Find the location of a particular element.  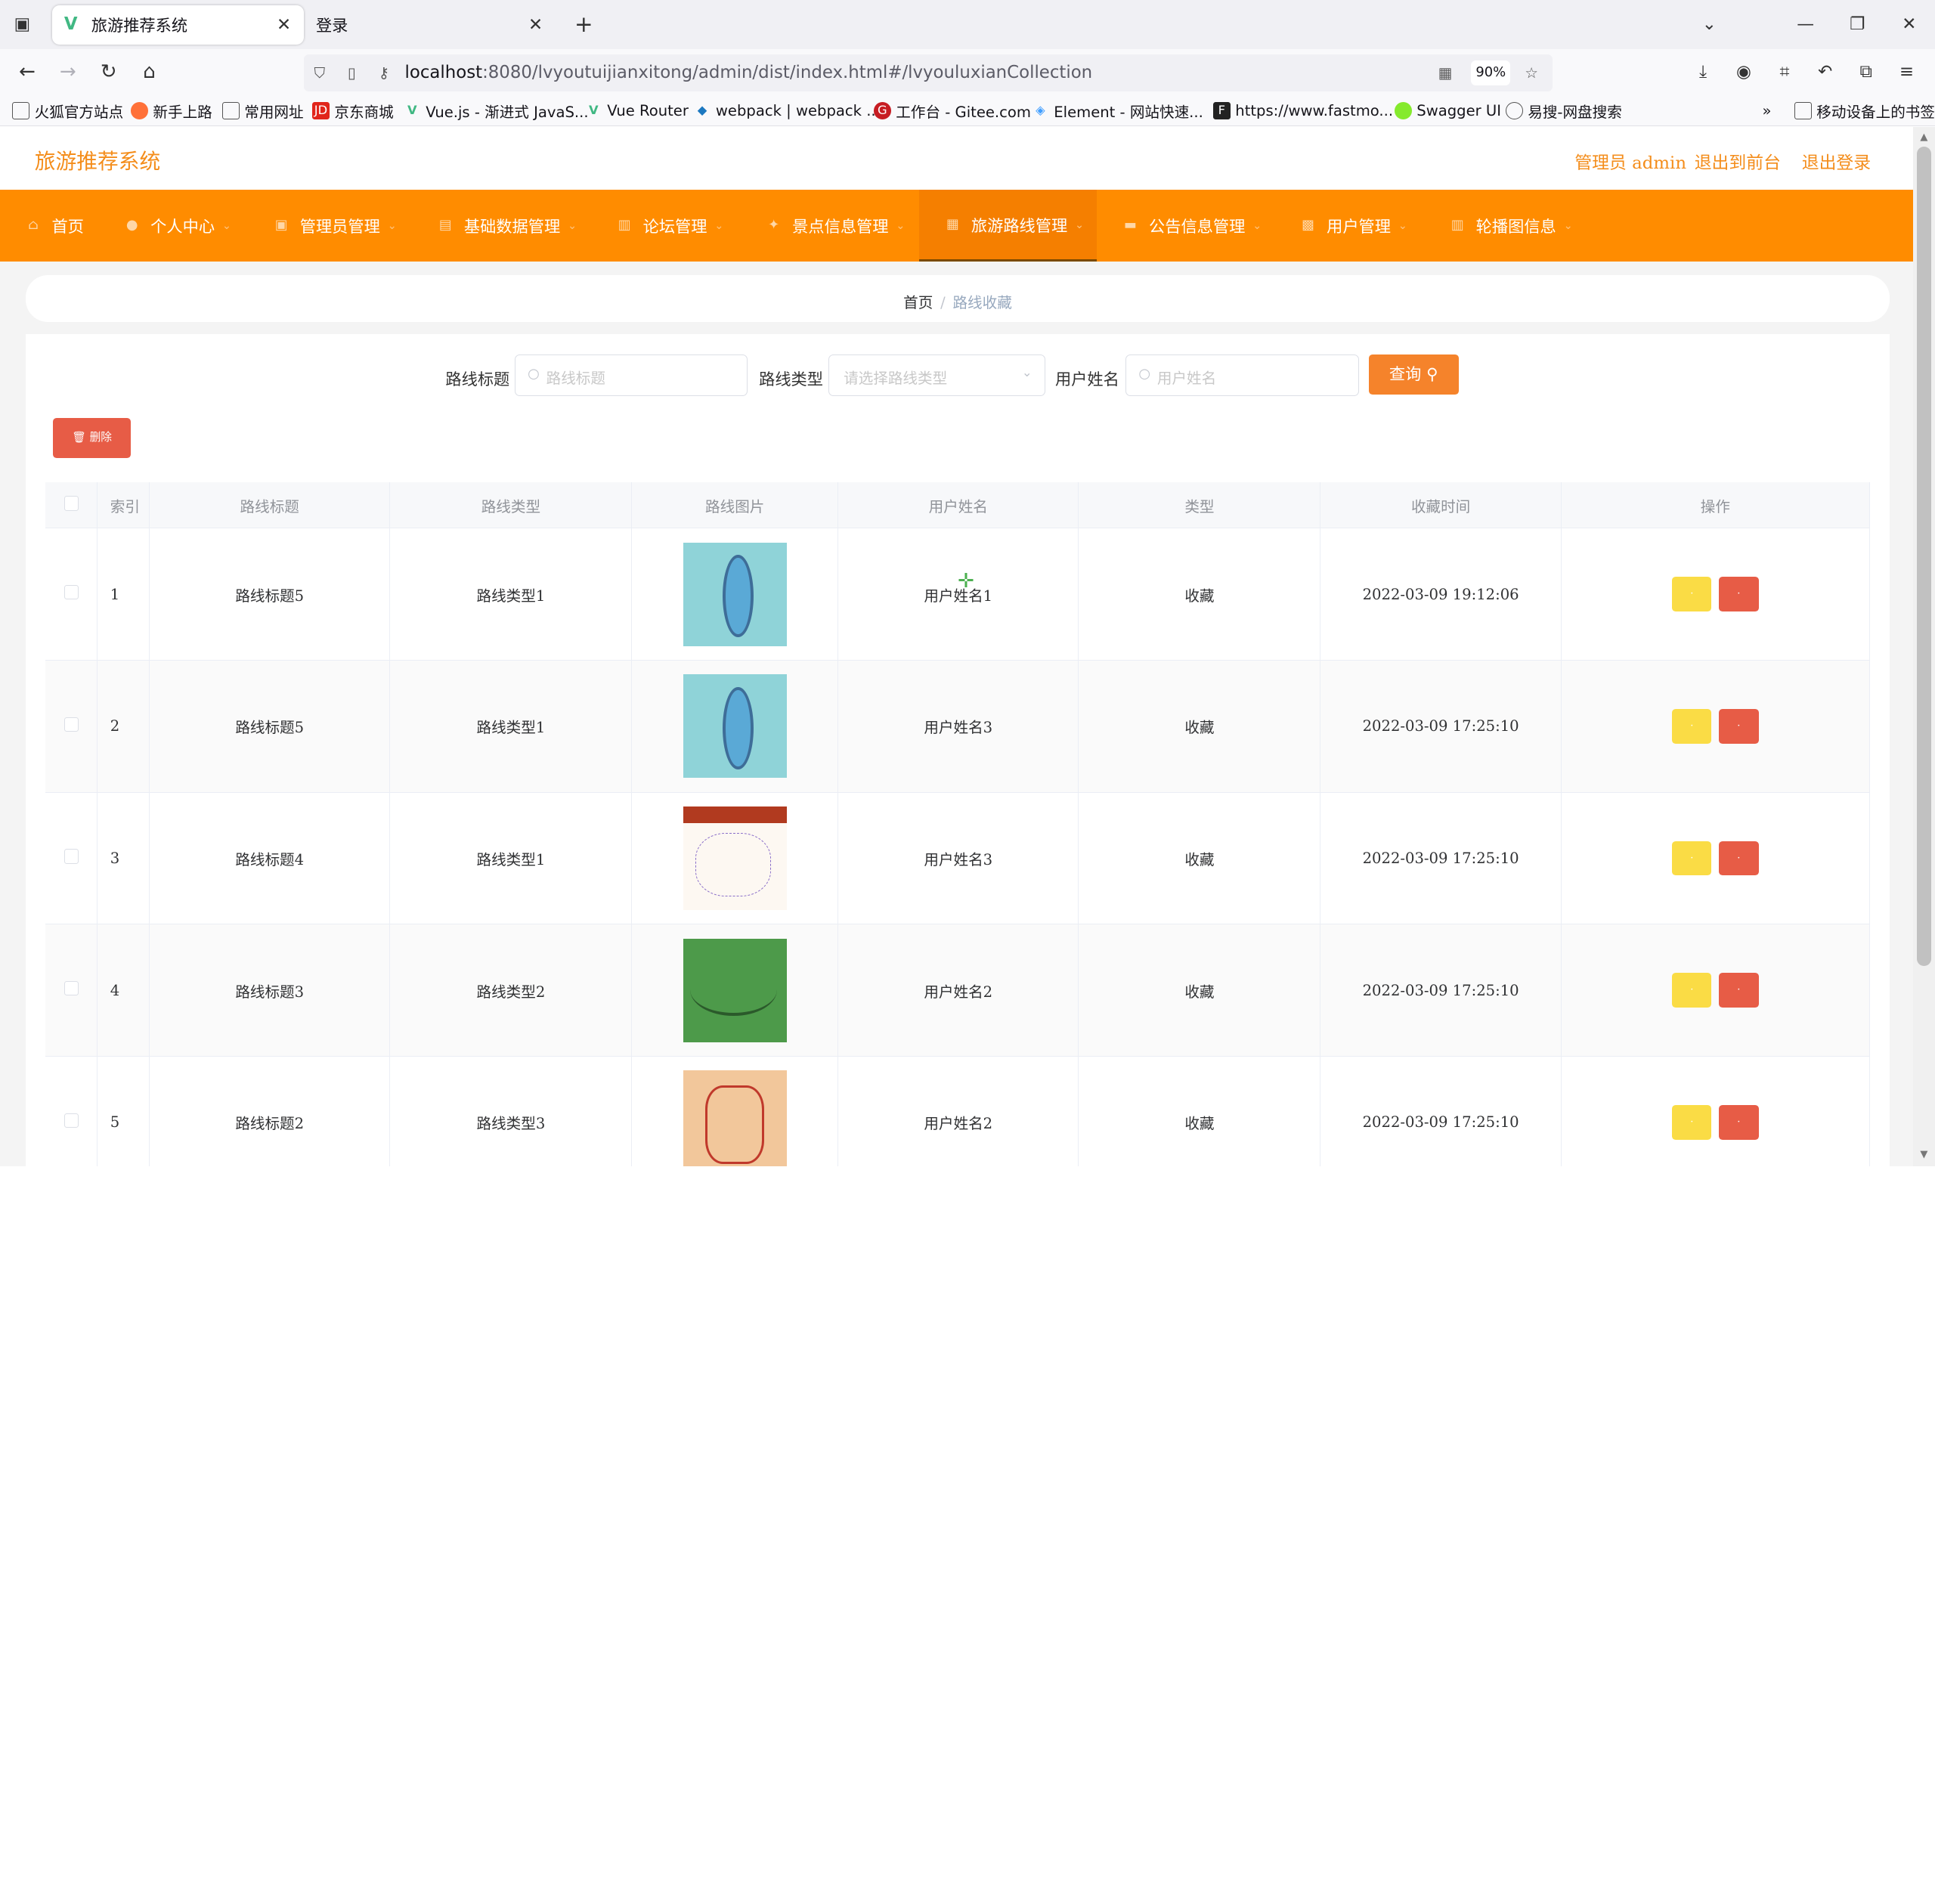

reload-icon: ↻ is located at coordinates (109, 72).